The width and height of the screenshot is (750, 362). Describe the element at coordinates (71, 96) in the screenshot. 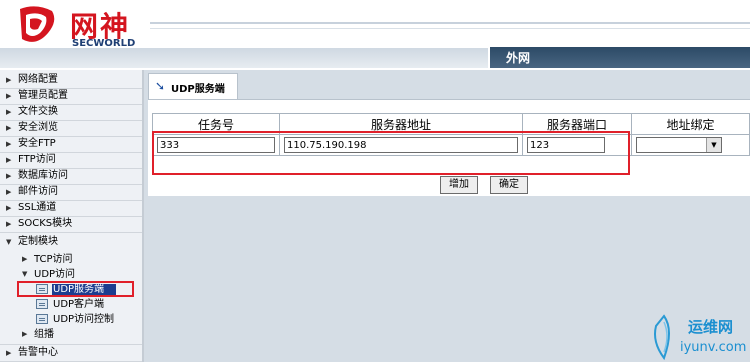

I see `sidebar-item-admin: ▶ 管理员配置` at that location.